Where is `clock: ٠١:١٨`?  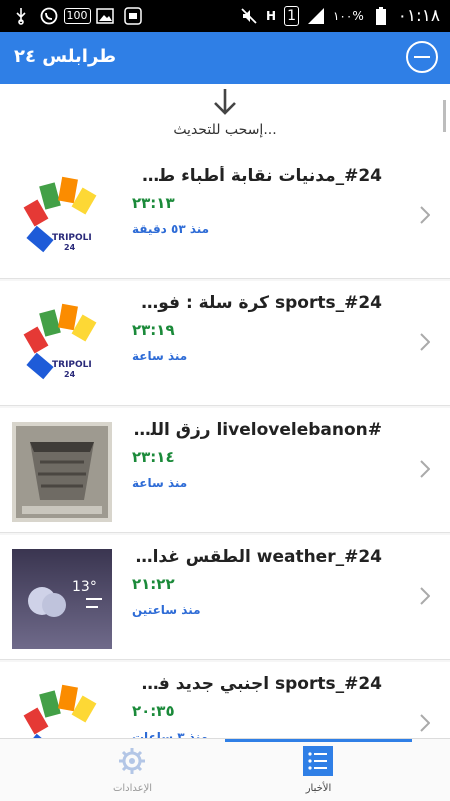 clock: ٠١:١٨ is located at coordinates (418, 16).